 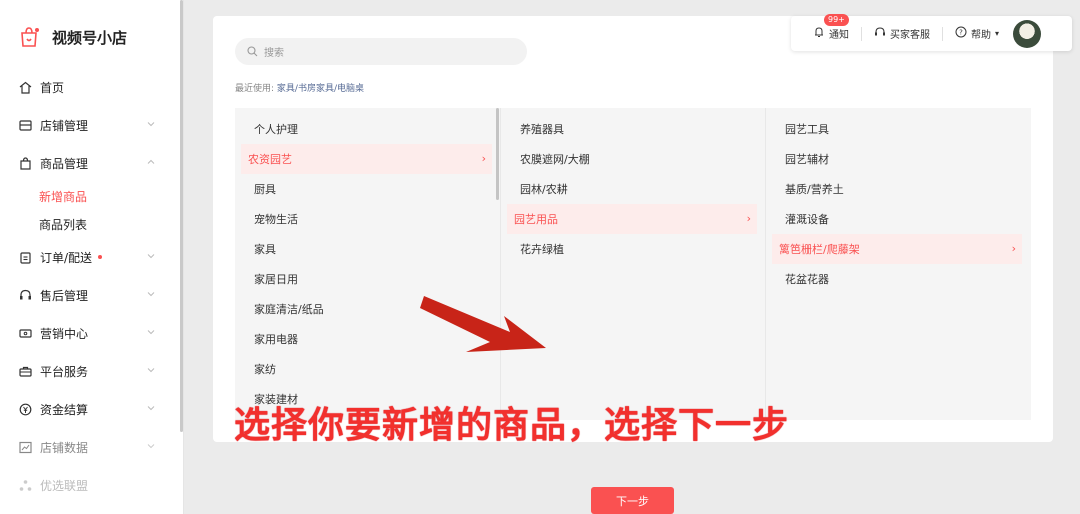 I want to click on sidebar-subitem-product-list: 商品列表, so click(x=92, y=224).